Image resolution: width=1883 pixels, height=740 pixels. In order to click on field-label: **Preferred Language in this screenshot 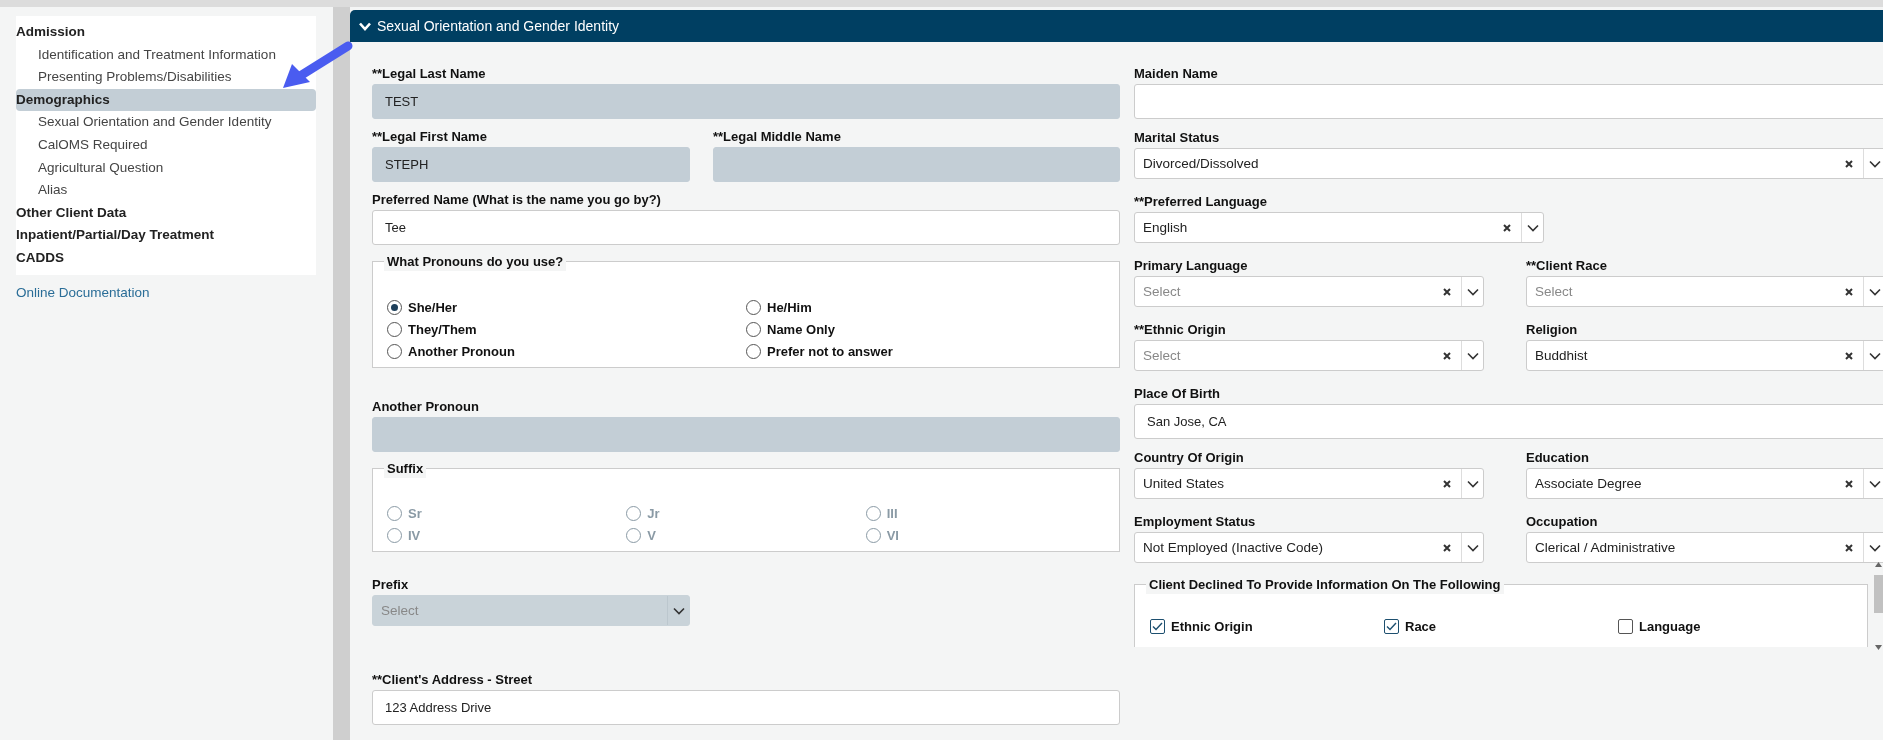, I will do `click(1201, 202)`.